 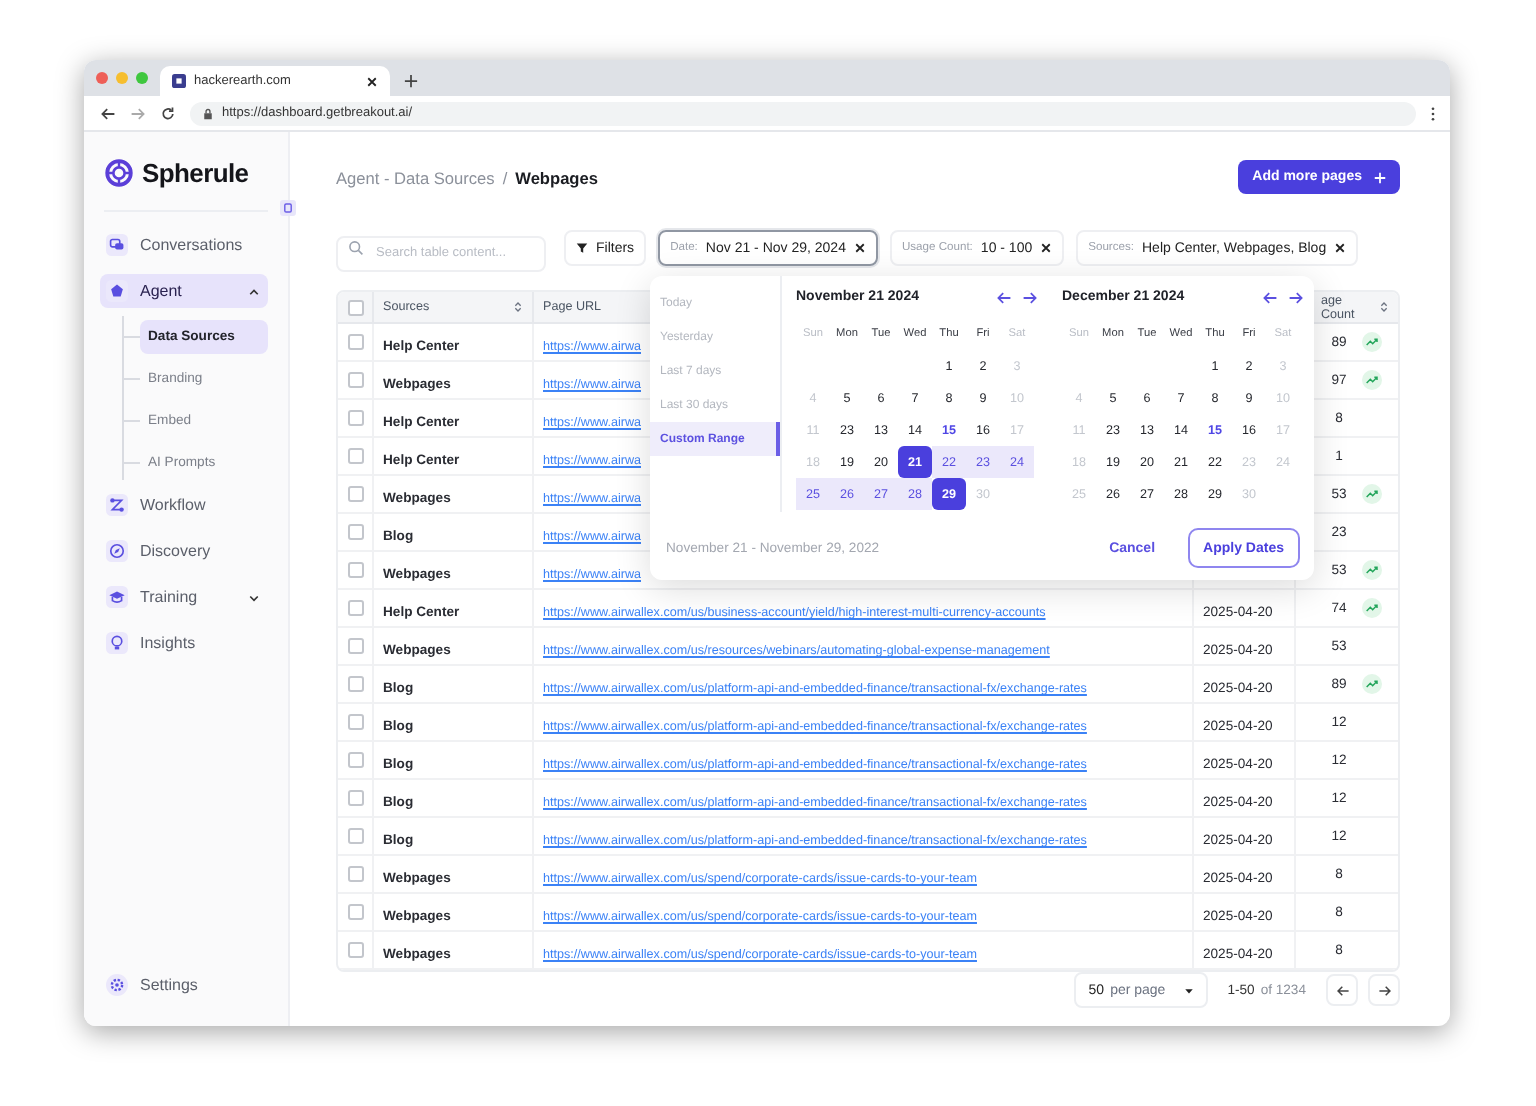 What do you see at coordinates (1380, 177) in the screenshot?
I see `plus-icon` at bounding box center [1380, 177].